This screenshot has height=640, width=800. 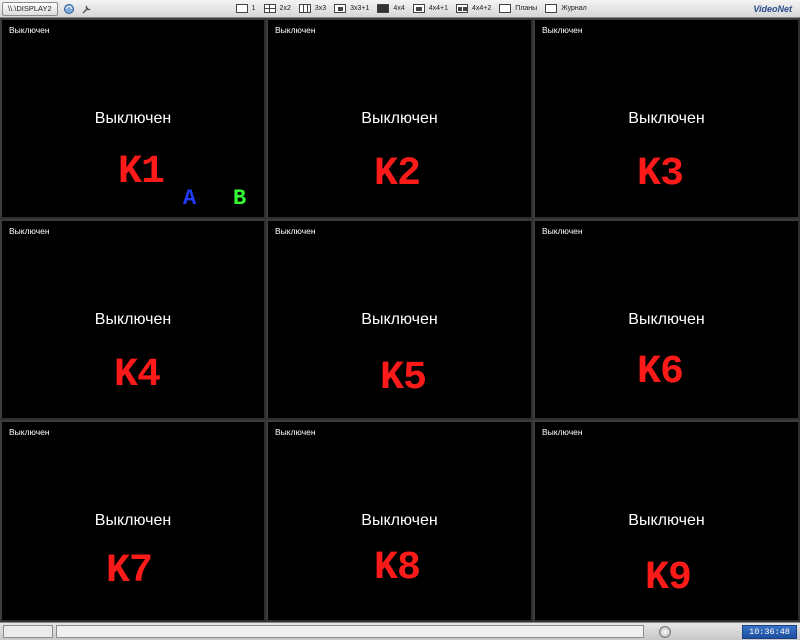 I want to click on journal-icon, so click(x=551, y=8).